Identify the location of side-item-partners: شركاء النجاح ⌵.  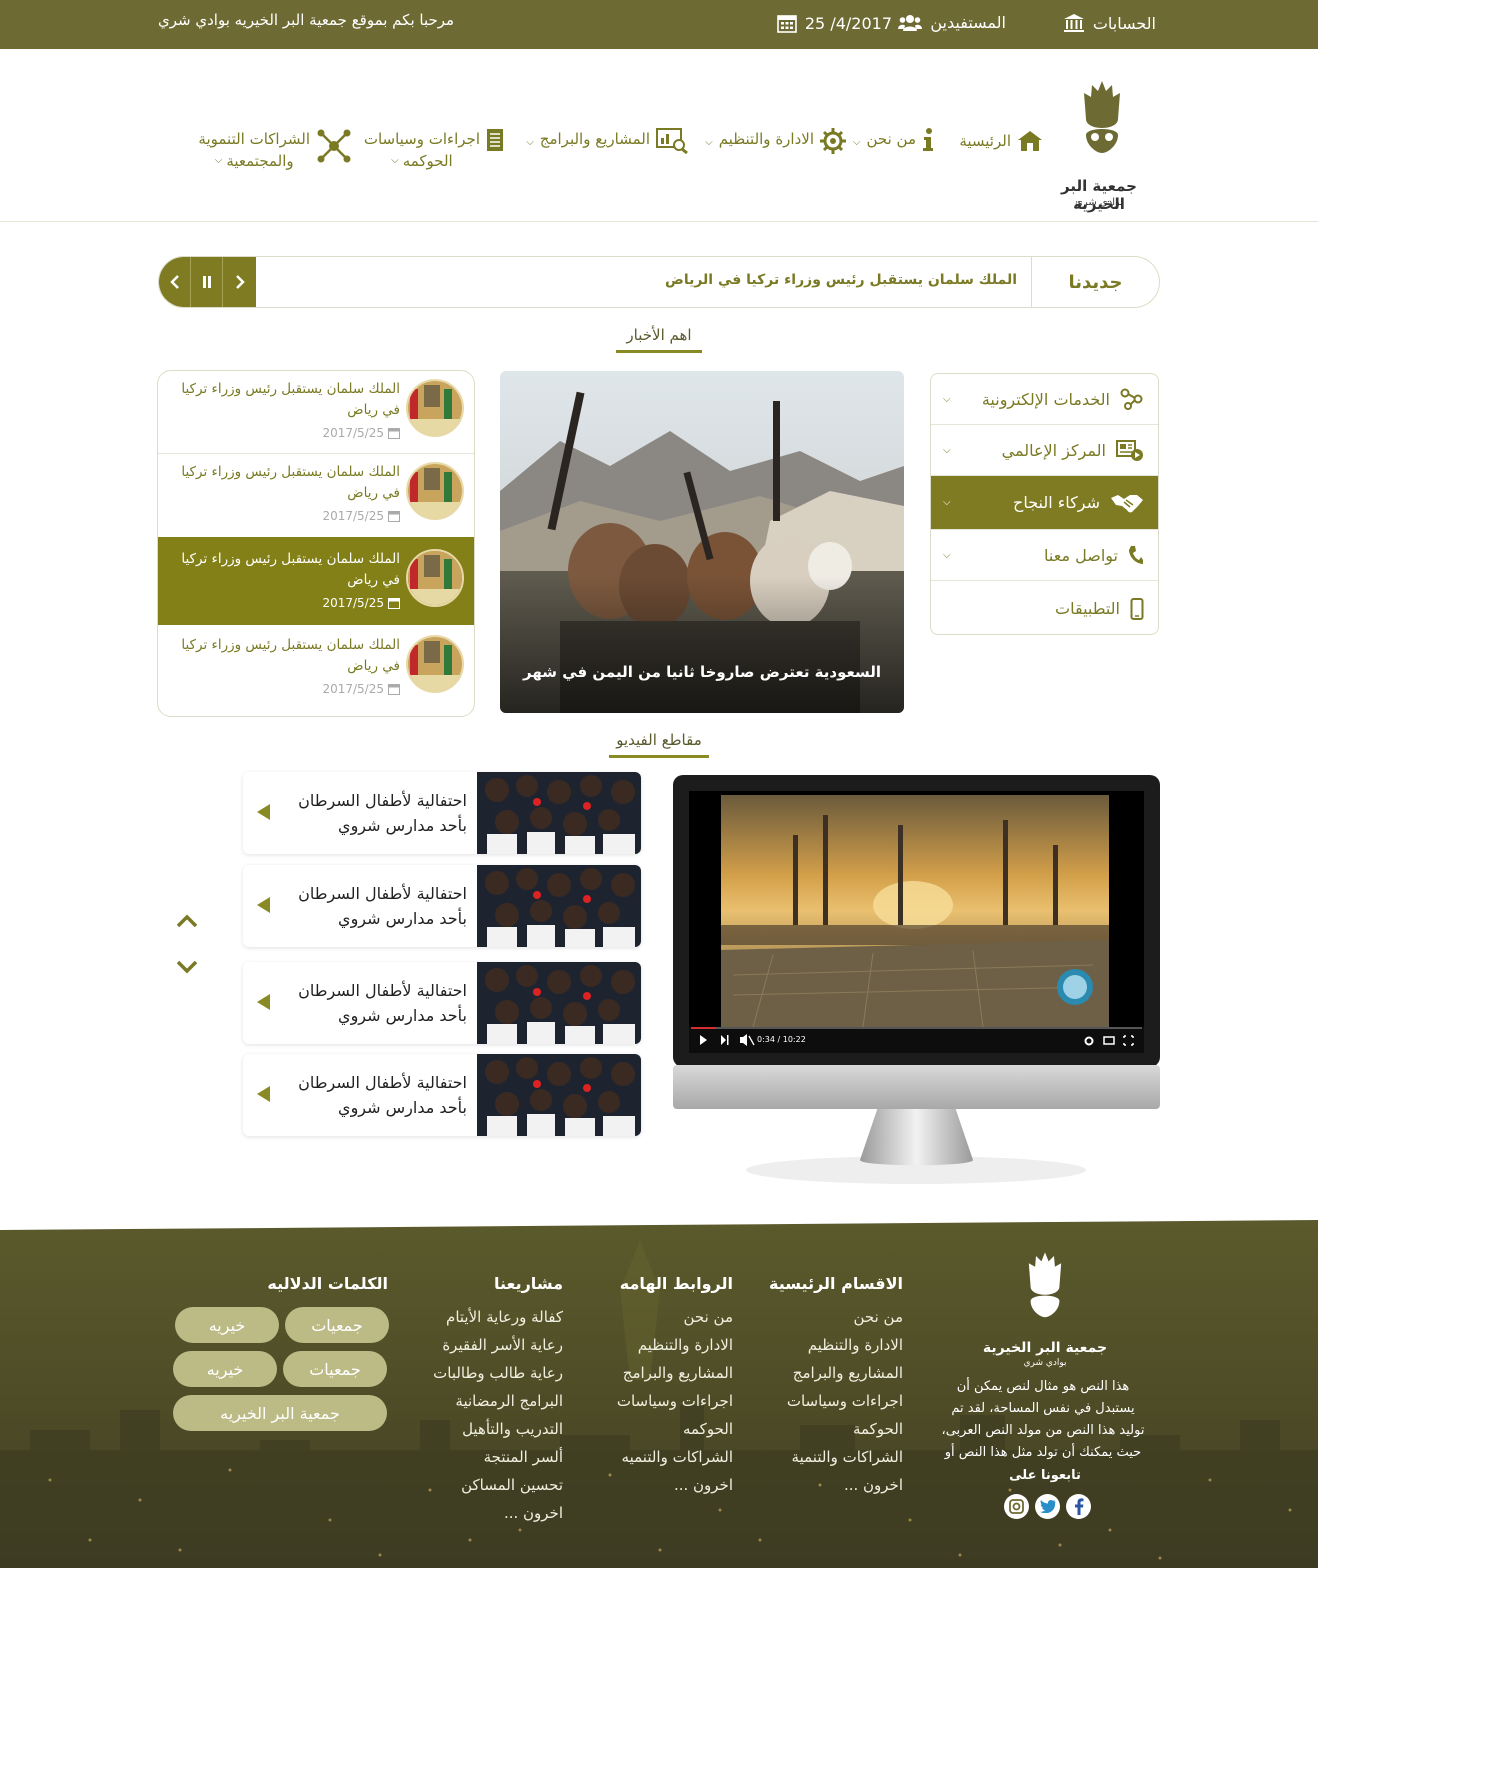
(1044, 503).